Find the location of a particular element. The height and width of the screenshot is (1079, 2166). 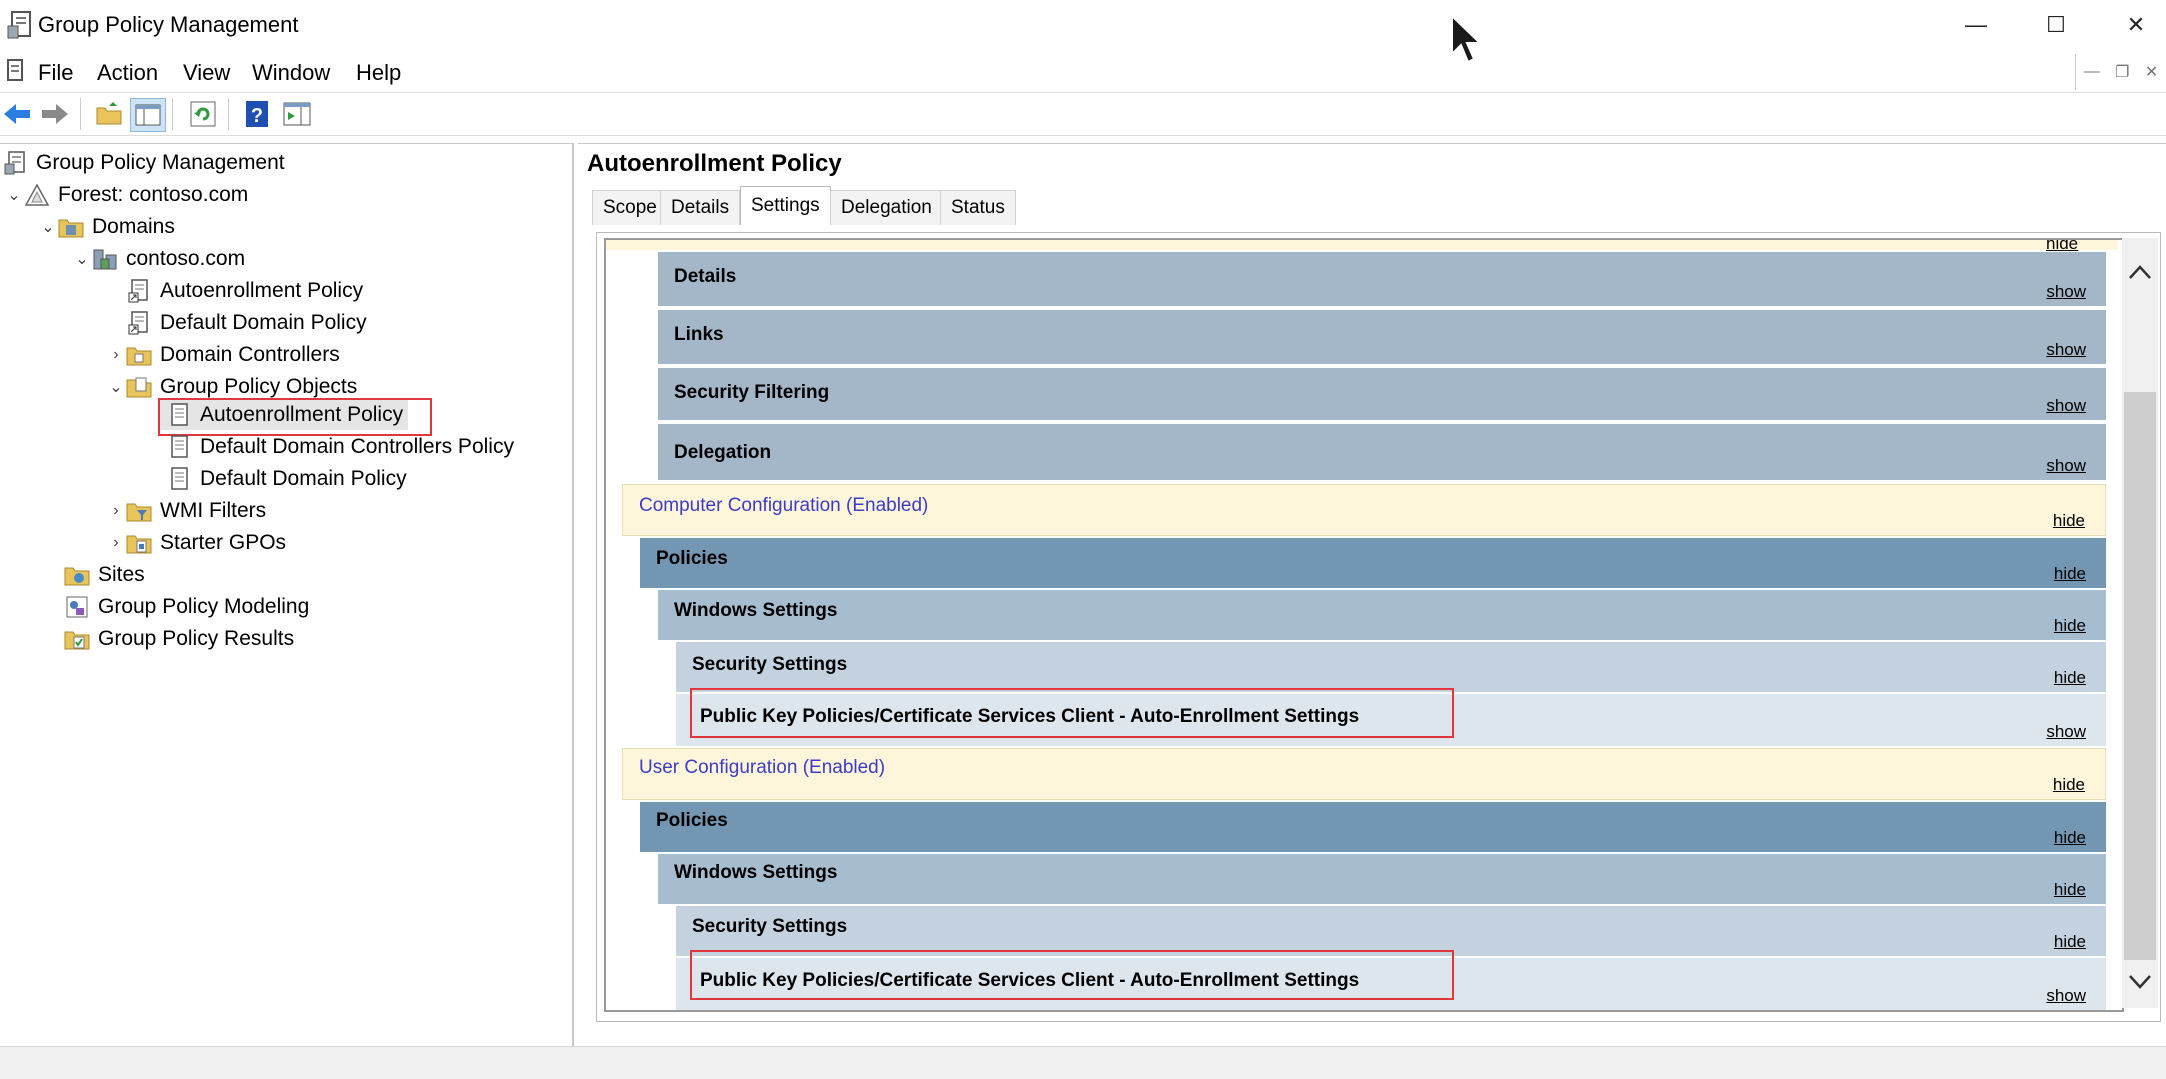

tree-label: Sites is located at coordinates (121, 574).